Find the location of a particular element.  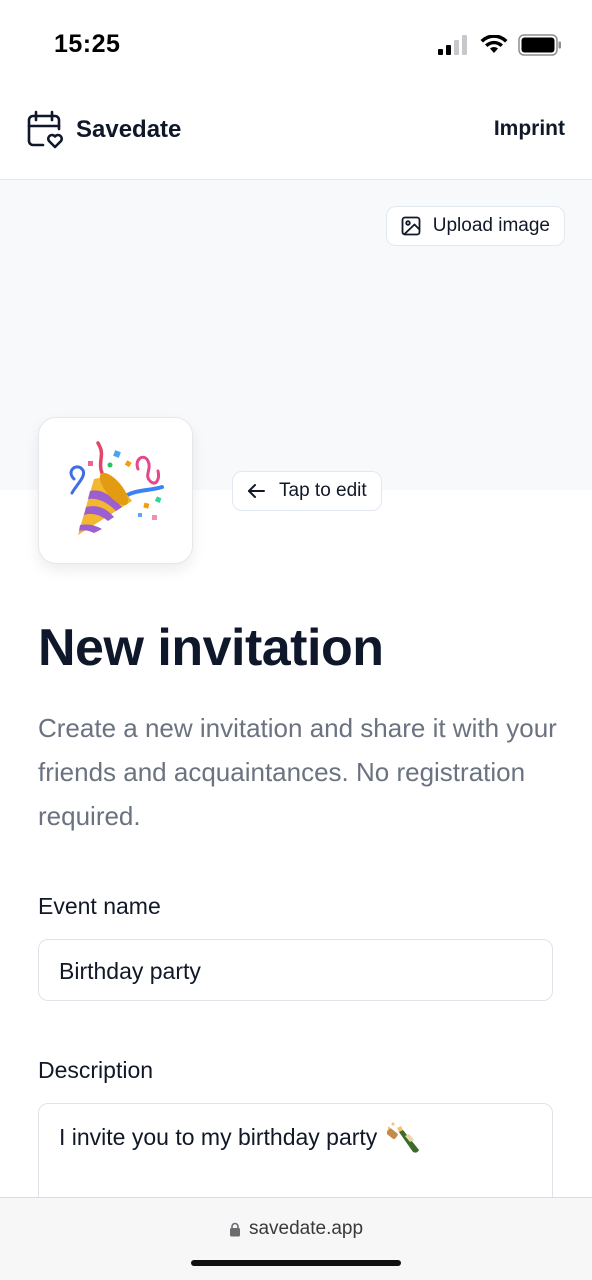

tap-to-edit-label: Tap to edit is located at coordinates (323, 490).